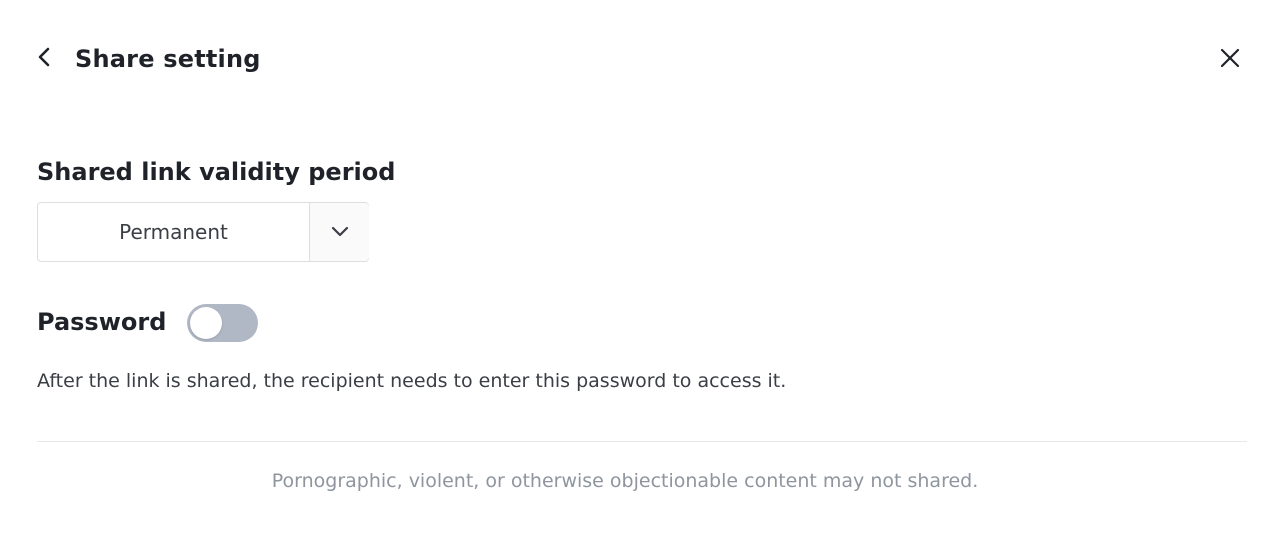  I want to click on close-icon, so click(1230, 60).